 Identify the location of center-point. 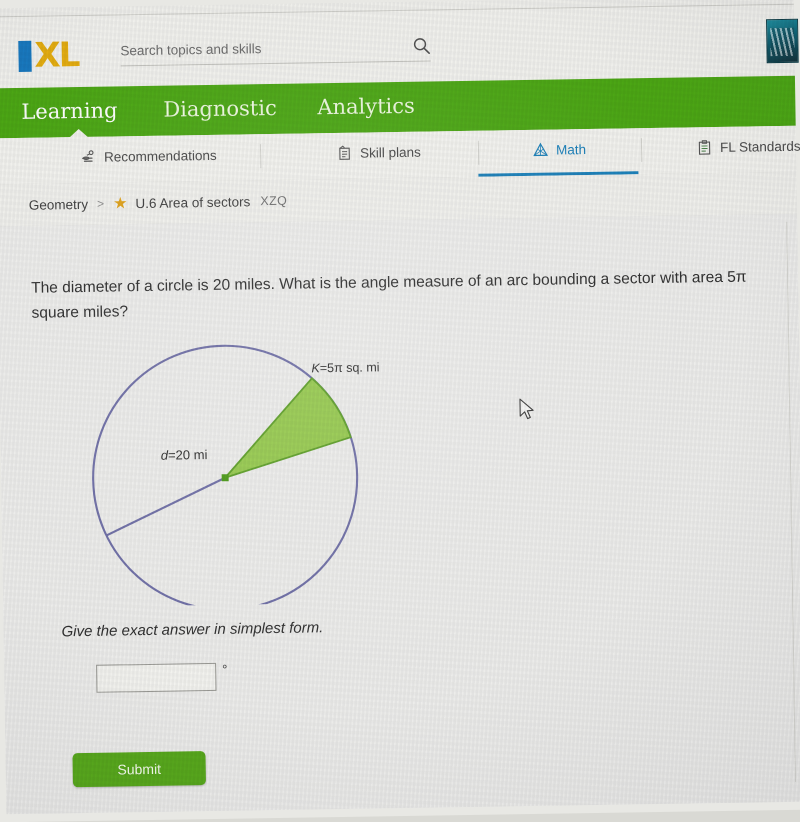
(225, 478).